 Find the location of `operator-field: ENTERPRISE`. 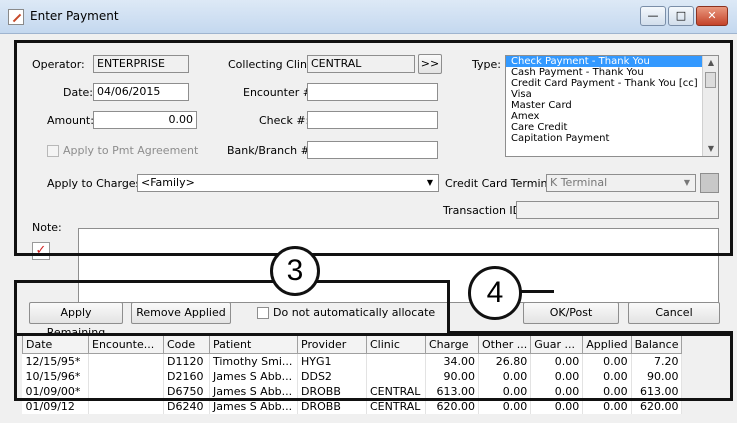

operator-field: ENTERPRISE is located at coordinates (141, 64).